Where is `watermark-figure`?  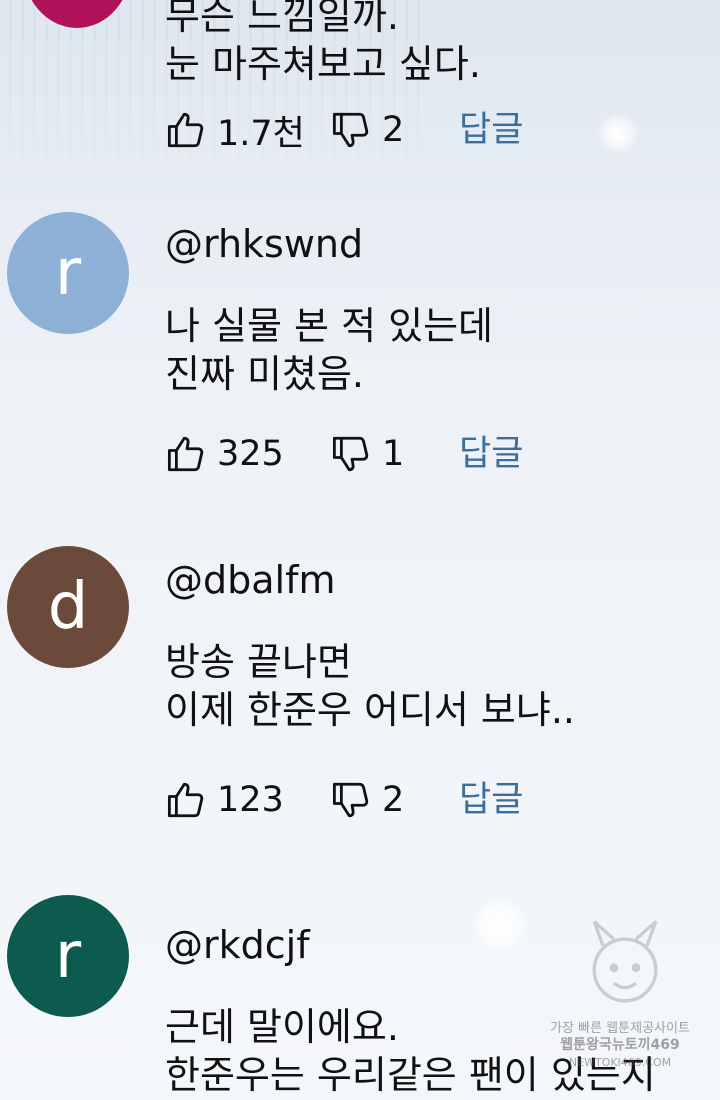 watermark-figure is located at coordinates (625, 961).